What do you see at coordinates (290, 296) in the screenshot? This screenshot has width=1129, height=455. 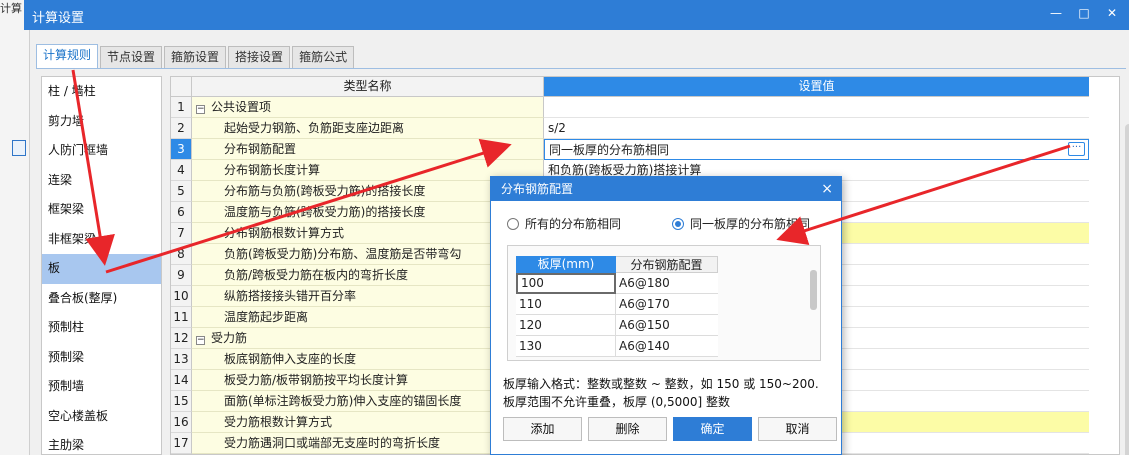 I see `setting-name-text: 纵筋搭接接头错开百分率` at bounding box center [290, 296].